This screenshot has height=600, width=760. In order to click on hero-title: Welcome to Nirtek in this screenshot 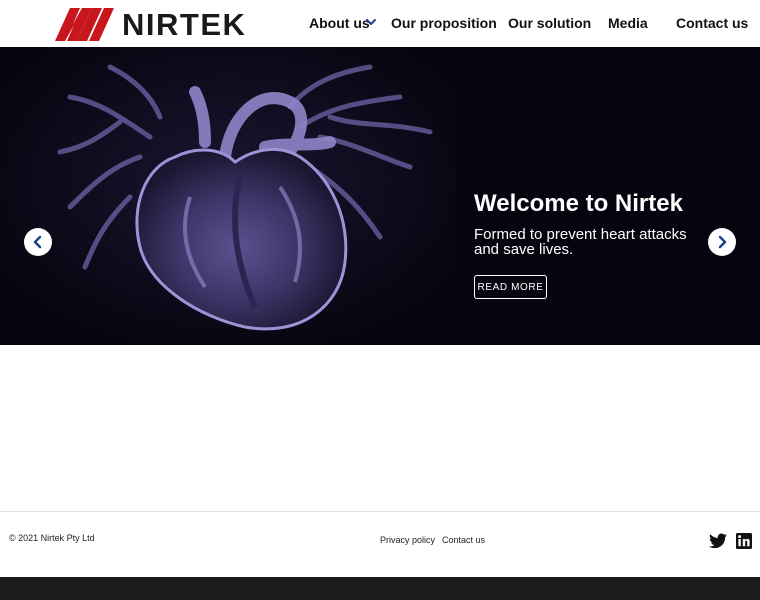, I will do `click(578, 203)`.